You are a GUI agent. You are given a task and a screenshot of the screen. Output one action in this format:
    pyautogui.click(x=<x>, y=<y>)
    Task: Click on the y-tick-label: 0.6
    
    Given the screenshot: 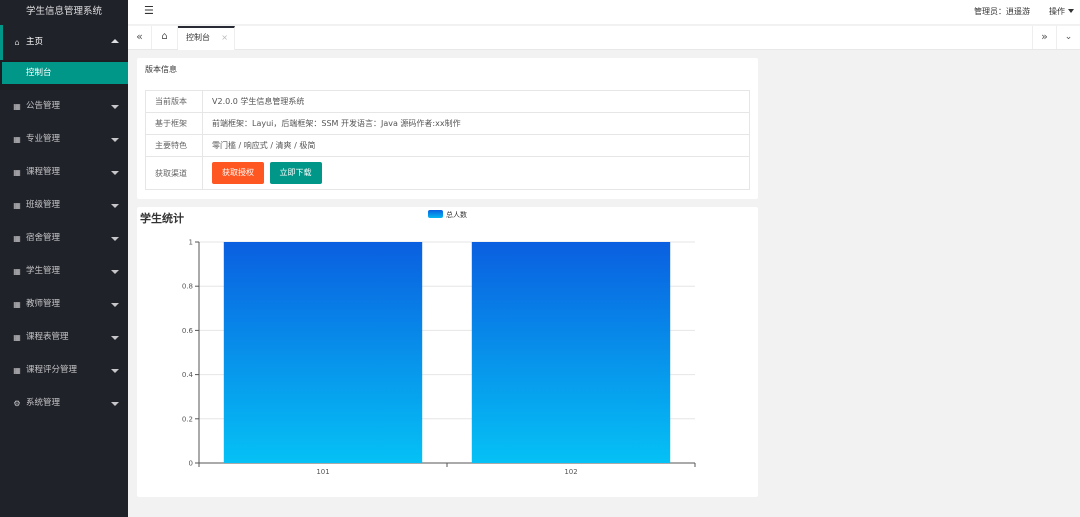 What is the action you would take?
    pyautogui.click(x=188, y=331)
    